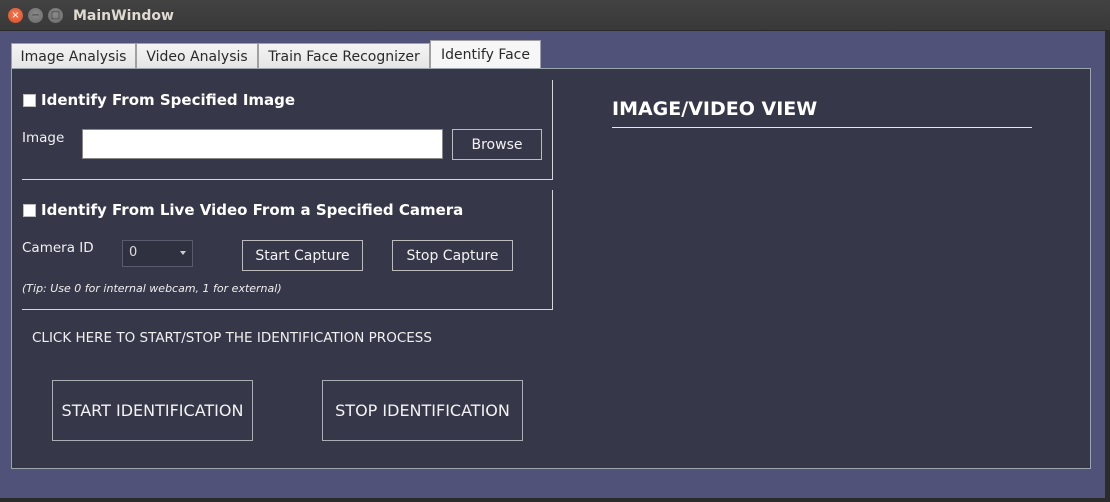 This screenshot has height=502, width=1110. I want to click on identify-image-heading: Identify From Specified Image, so click(168, 100).